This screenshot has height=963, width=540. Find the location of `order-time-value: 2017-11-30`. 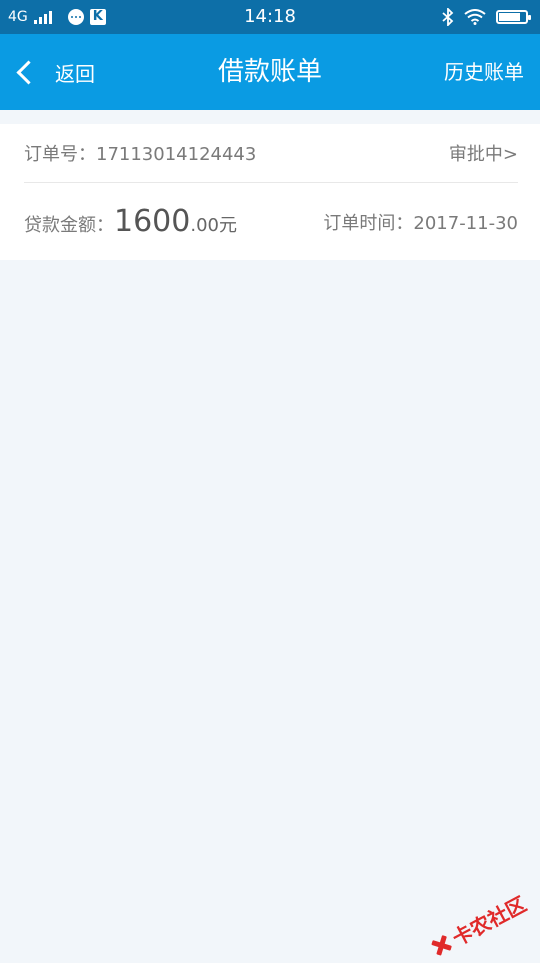

order-time-value: 2017-11-30 is located at coordinates (465, 223).